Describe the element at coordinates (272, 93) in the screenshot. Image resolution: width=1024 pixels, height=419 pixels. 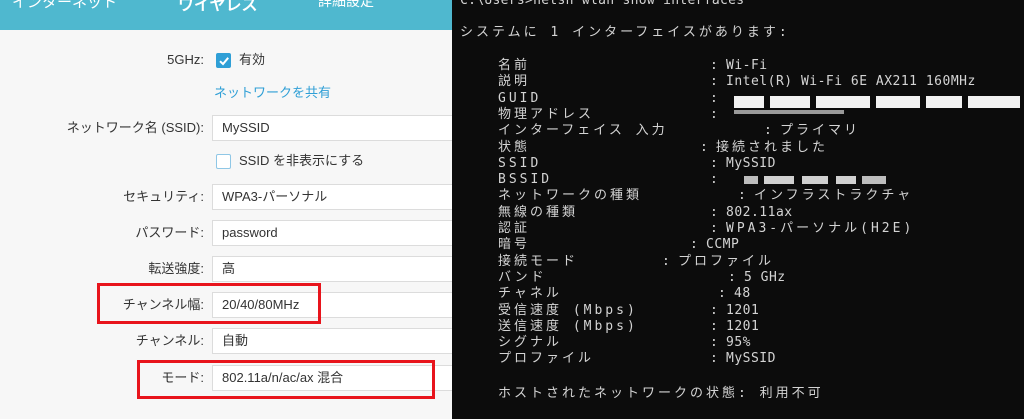
I see `share-network-link: ネットワークを共有` at that location.